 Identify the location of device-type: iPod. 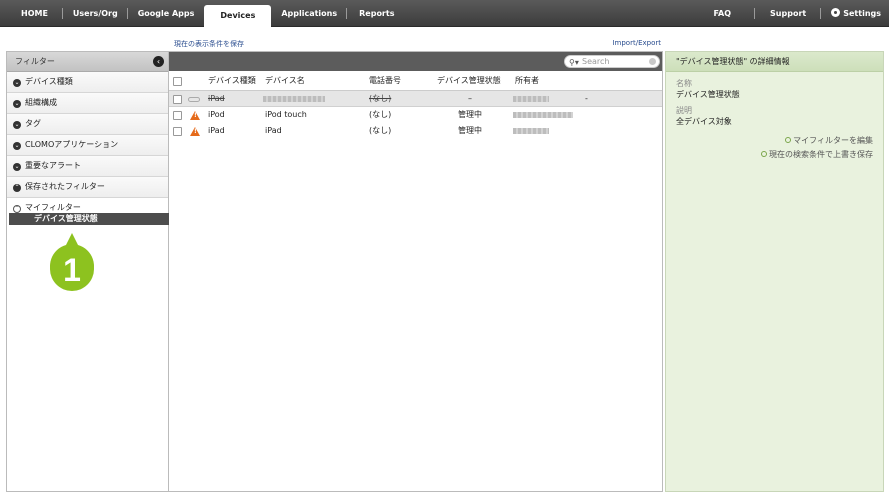
(216, 114).